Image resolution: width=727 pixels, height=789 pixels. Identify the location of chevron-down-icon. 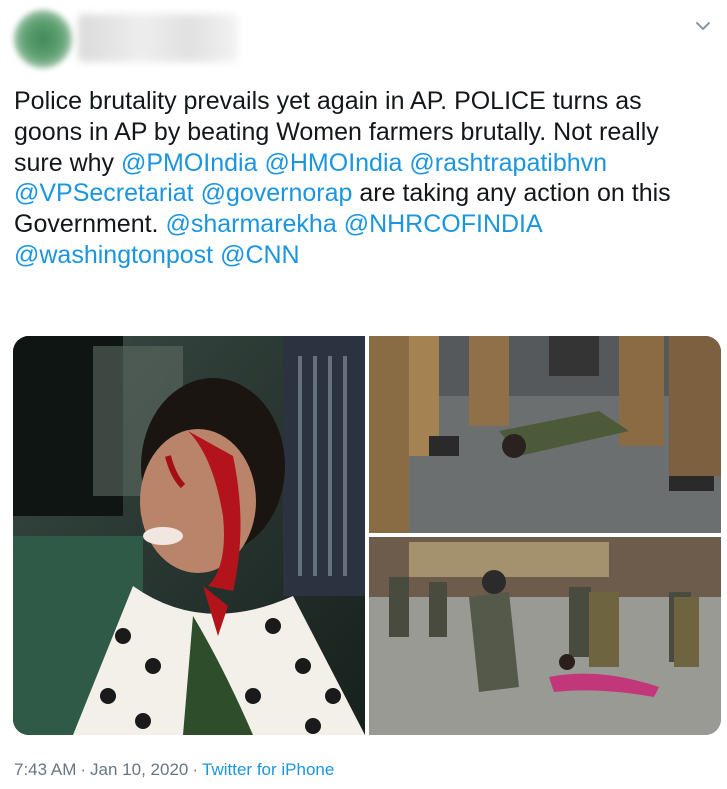
(703, 26).